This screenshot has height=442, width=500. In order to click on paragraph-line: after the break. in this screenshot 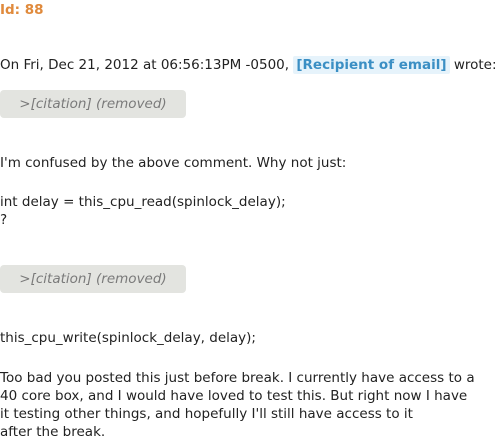, I will do `click(53, 432)`.